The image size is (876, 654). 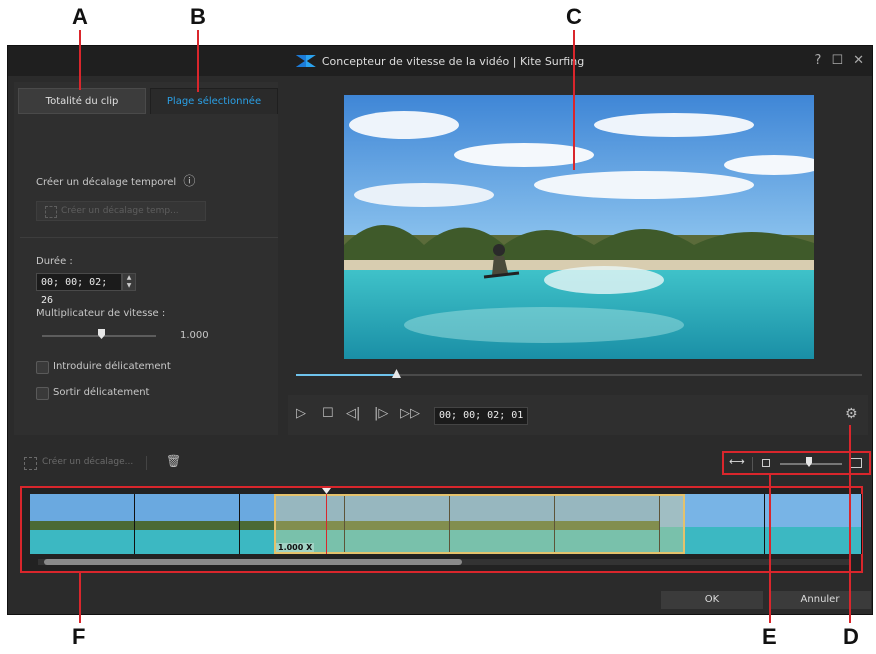 I want to click on horizontal-scrollbar, so click(x=444, y=562).